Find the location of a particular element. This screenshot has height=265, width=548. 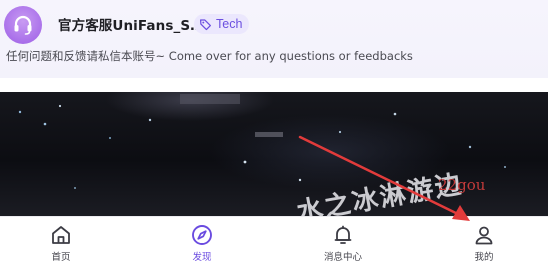

nav-label-home: 首页 is located at coordinates (61, 257).